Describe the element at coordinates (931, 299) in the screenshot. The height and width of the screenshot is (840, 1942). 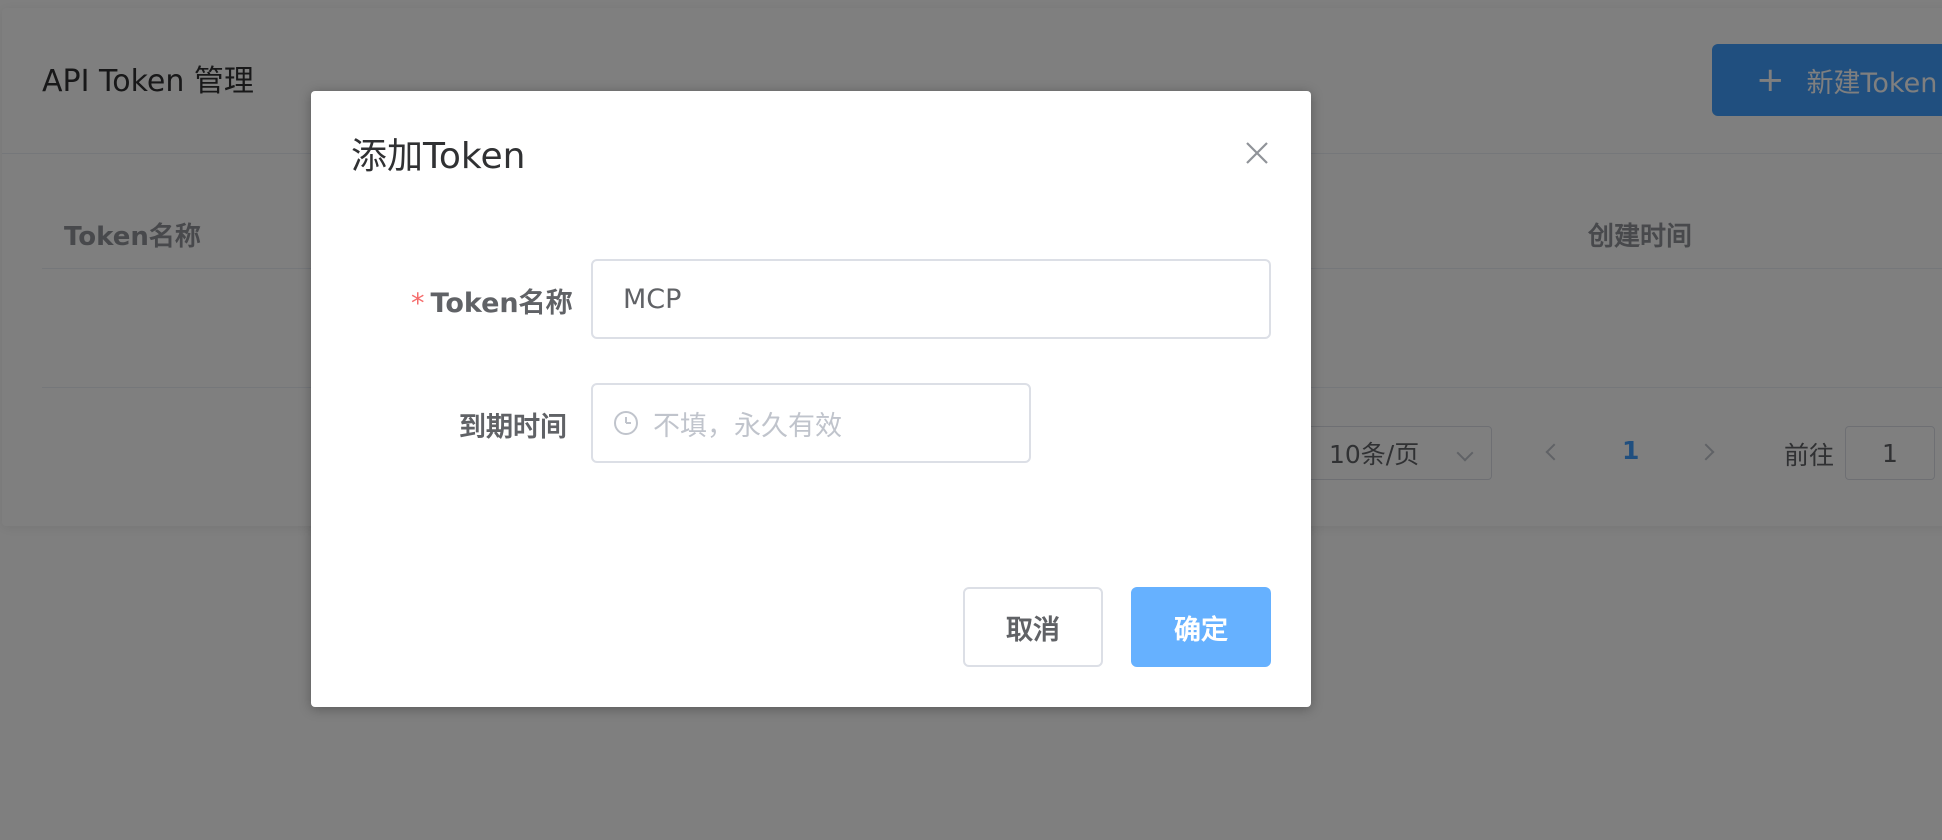
I see `token-name-input` at that location.